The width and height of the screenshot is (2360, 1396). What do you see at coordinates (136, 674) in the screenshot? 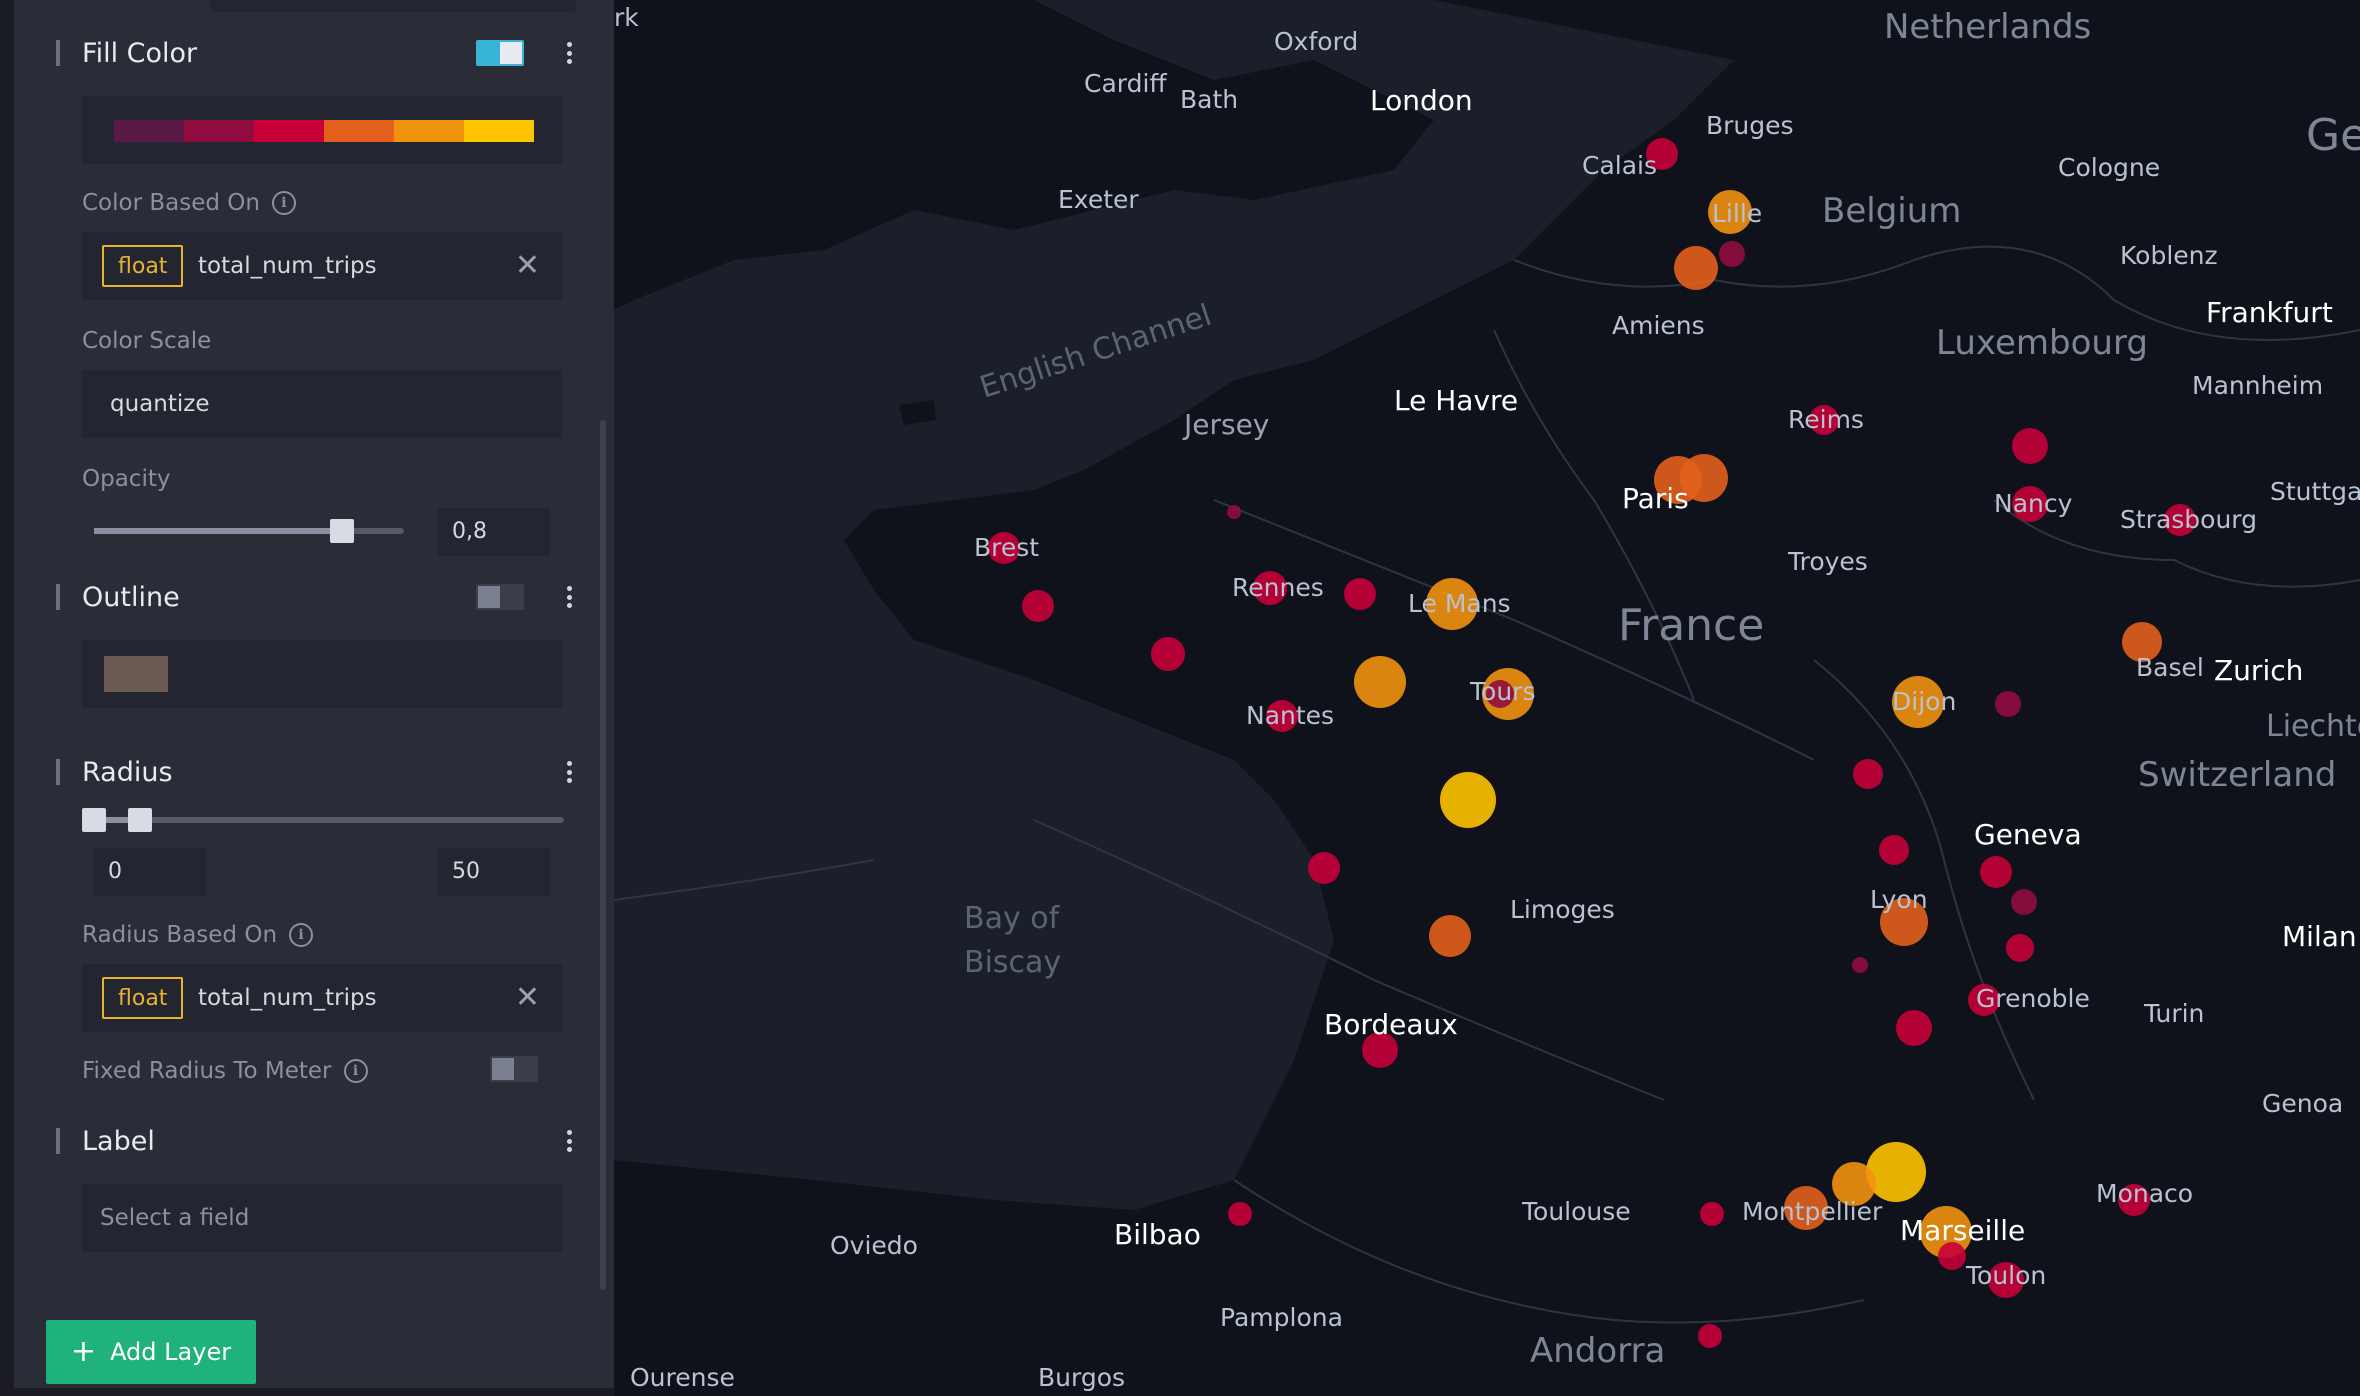
I see `outline-color-swatch` at bounding box center [136, 674].